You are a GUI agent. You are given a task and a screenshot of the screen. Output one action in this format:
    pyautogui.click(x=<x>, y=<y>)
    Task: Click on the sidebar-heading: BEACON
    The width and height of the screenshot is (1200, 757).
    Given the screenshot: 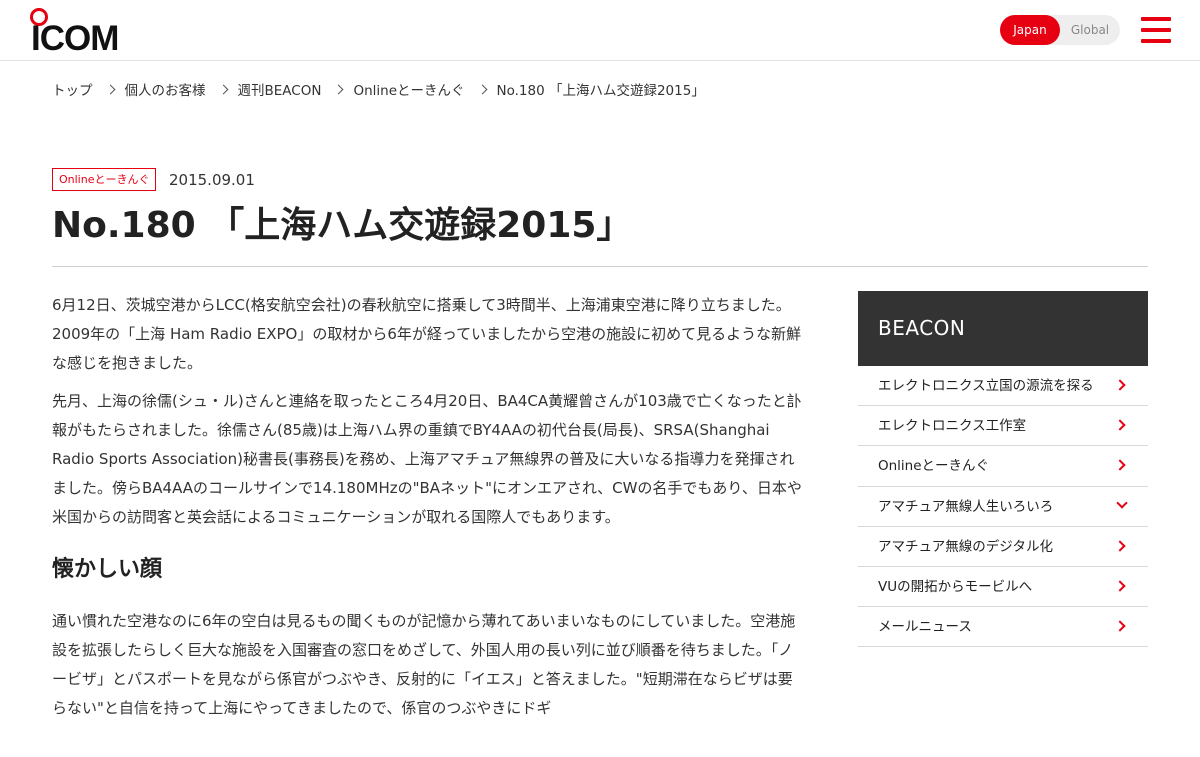 What is the action you would take?
    pyautogui.click(x=1003, y=328)
    